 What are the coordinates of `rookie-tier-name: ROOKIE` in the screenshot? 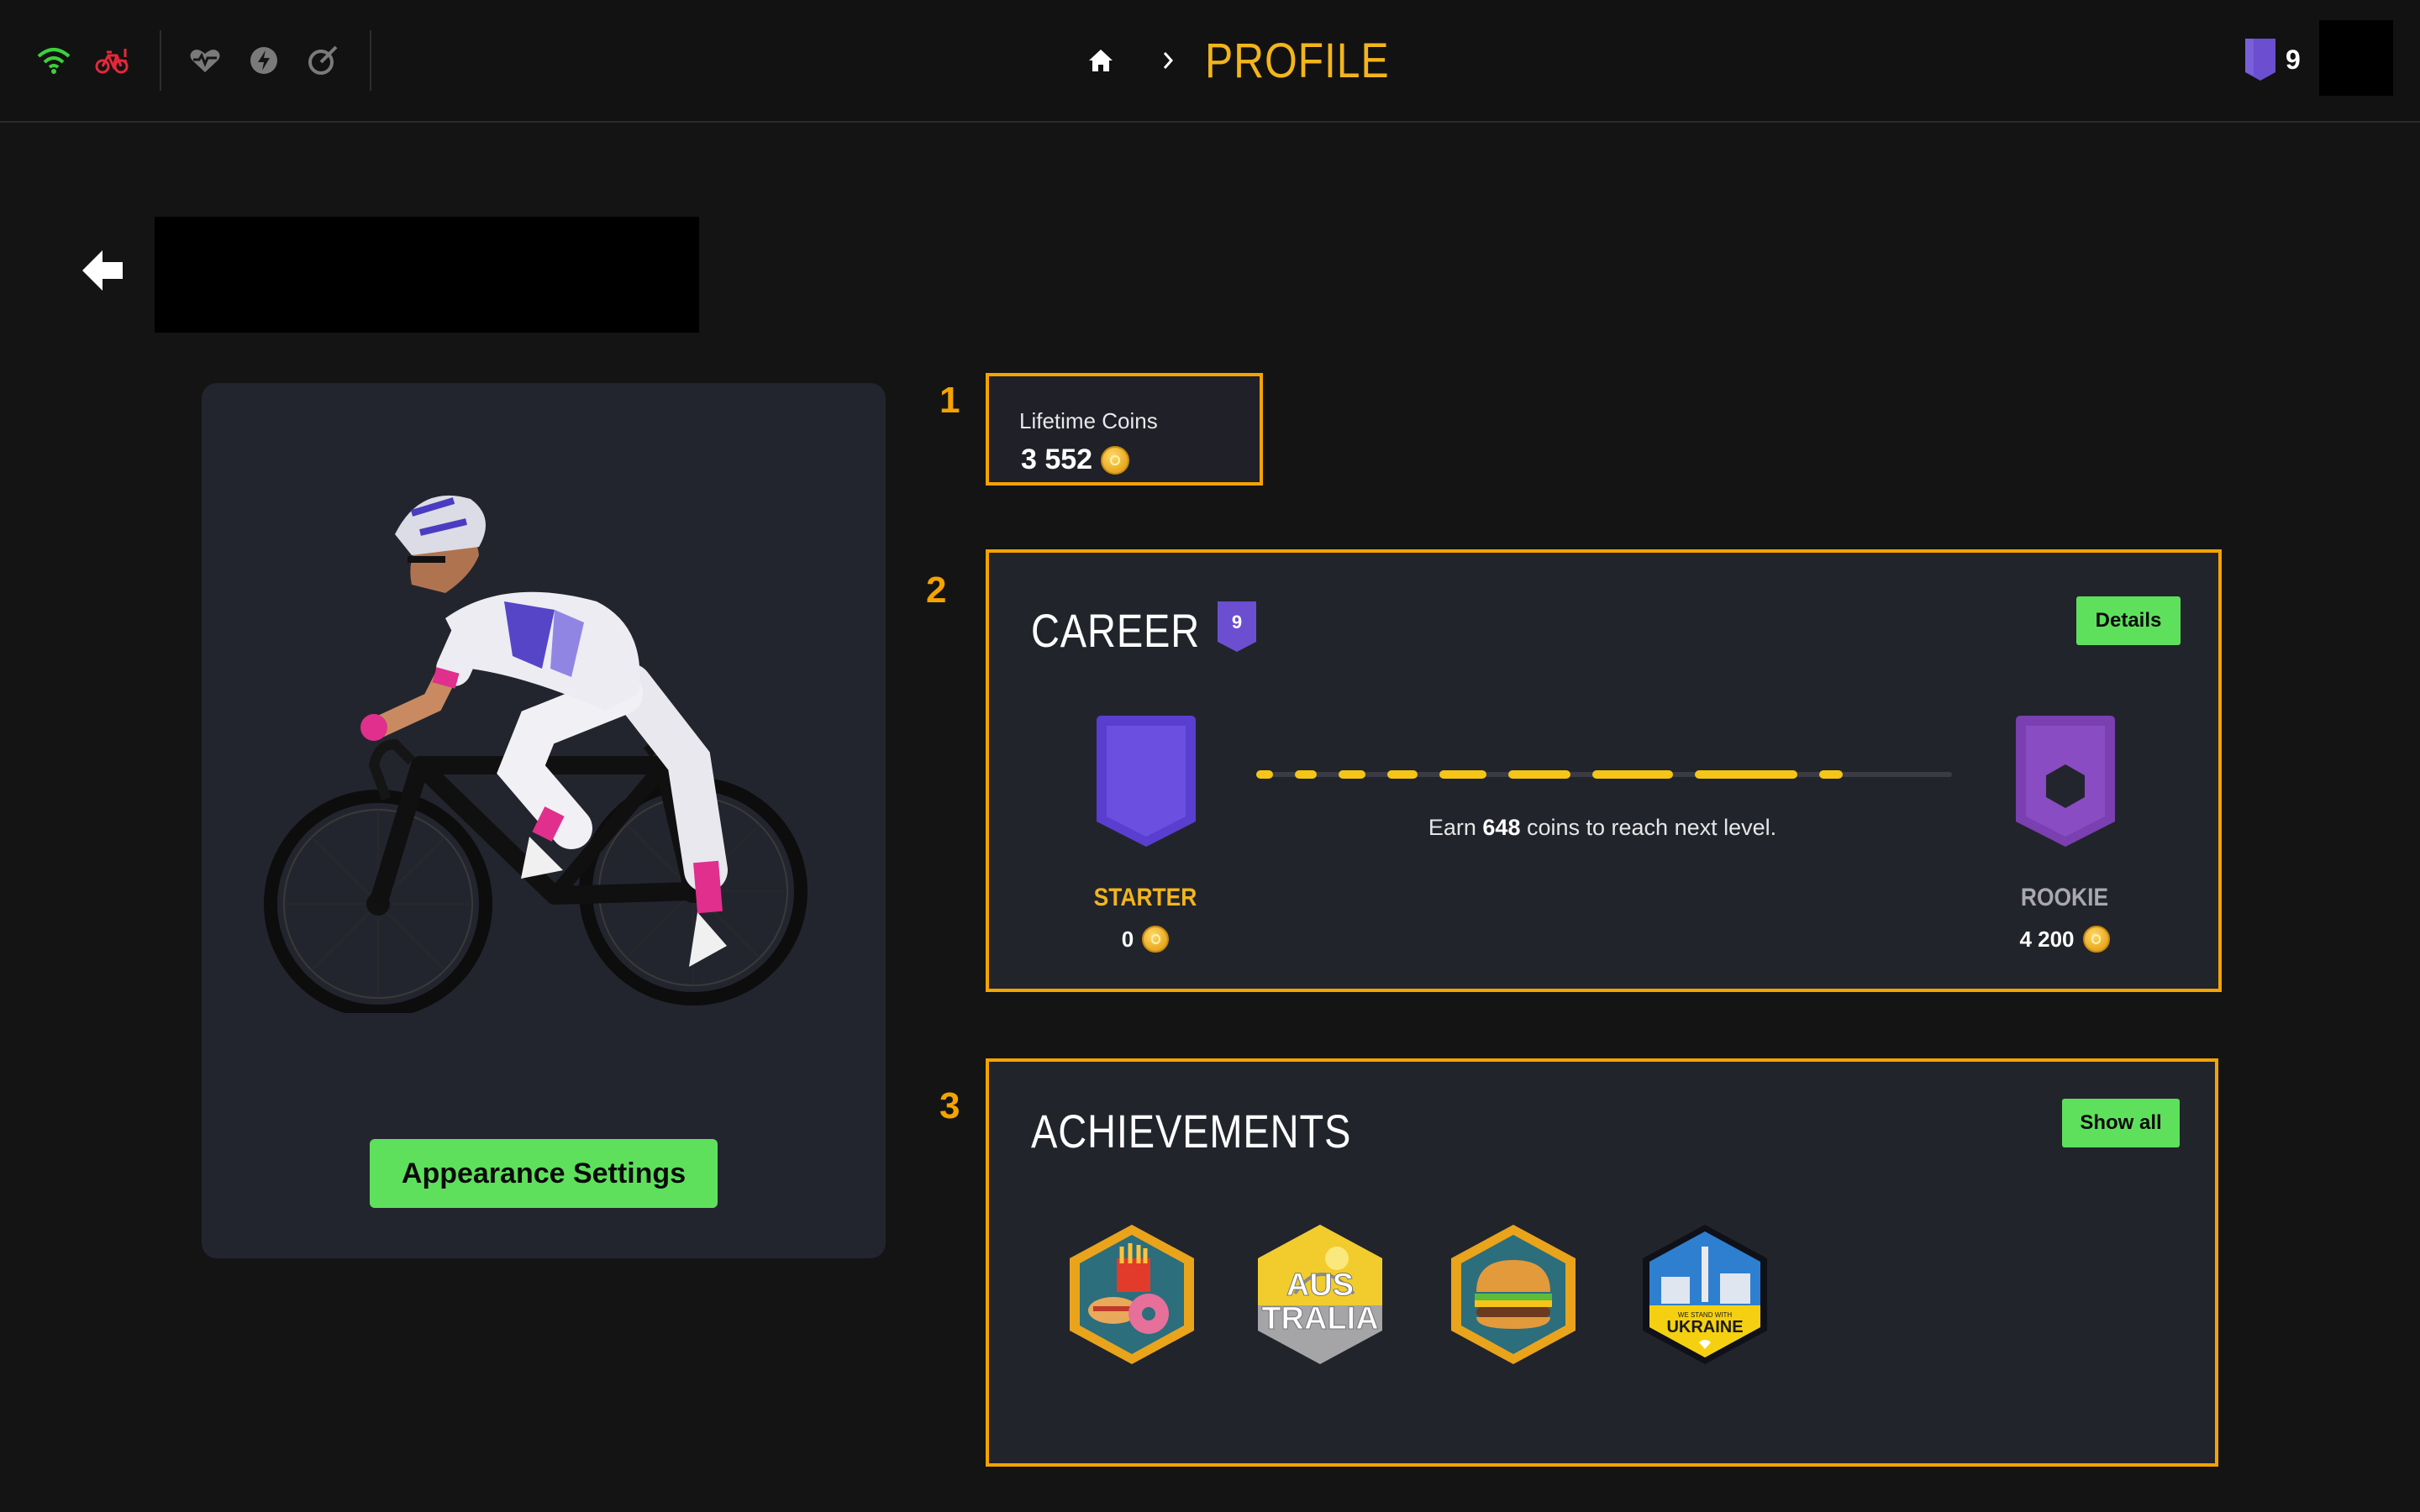 It's located at (2064, 897).